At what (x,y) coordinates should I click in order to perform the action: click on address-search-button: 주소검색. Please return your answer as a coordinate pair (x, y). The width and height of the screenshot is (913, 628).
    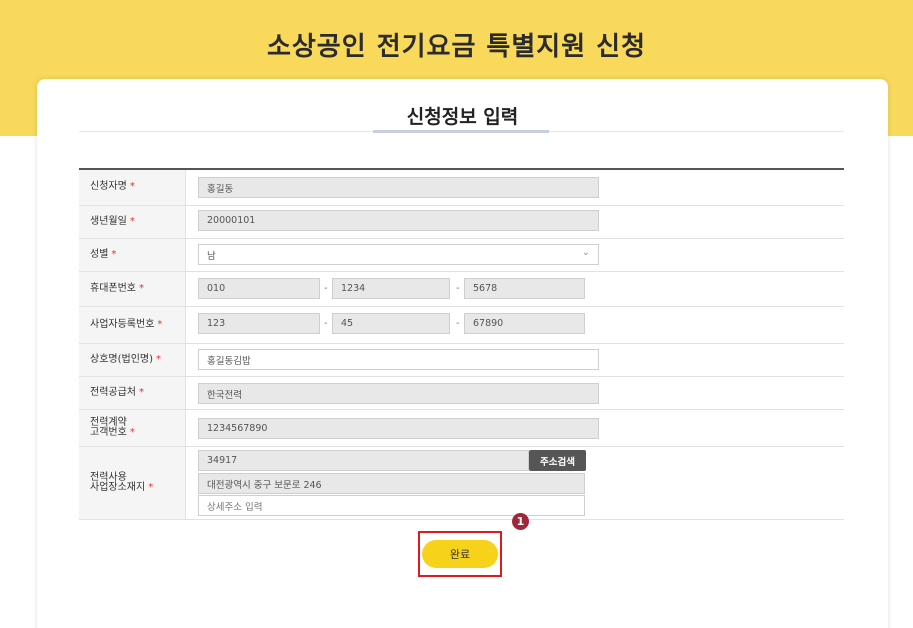
    Looking at the image, I should click on (557, 460).